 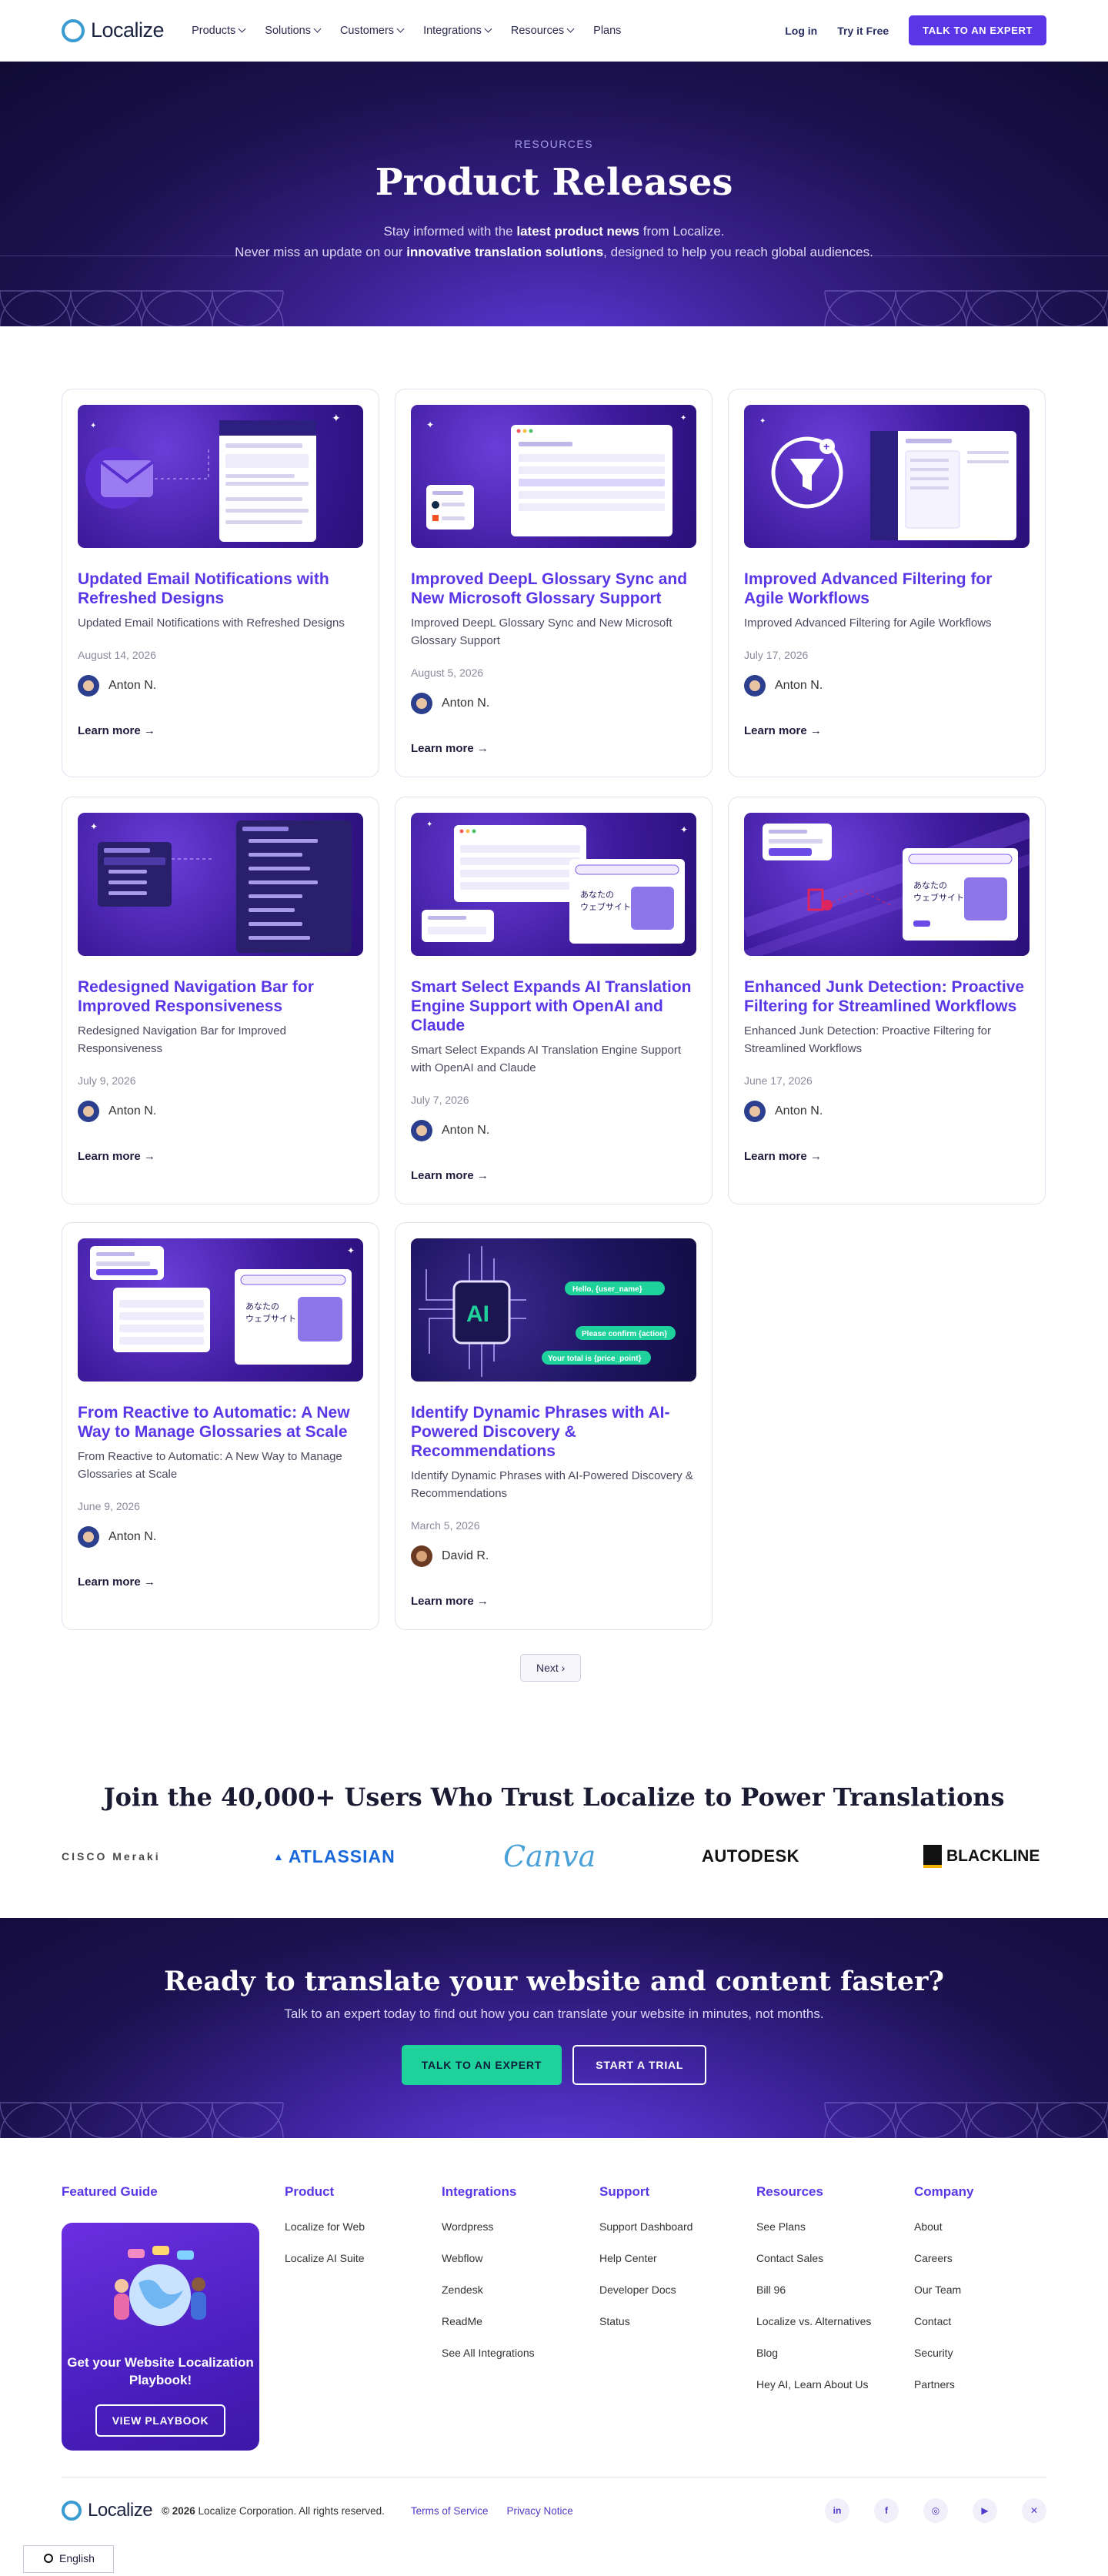 What do you see at coordinates (450, 2511) in the screenshot?
I see `terms-link: Terms of Service` at bounding box center [450, 2511].